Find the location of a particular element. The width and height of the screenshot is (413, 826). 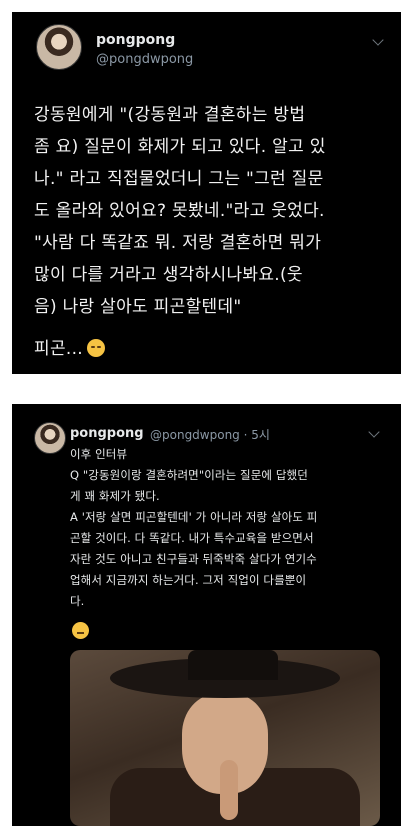

tweet-text-line: 음) 나랑 살아도 피곤할텐데" is located at coordinates (138, 307).